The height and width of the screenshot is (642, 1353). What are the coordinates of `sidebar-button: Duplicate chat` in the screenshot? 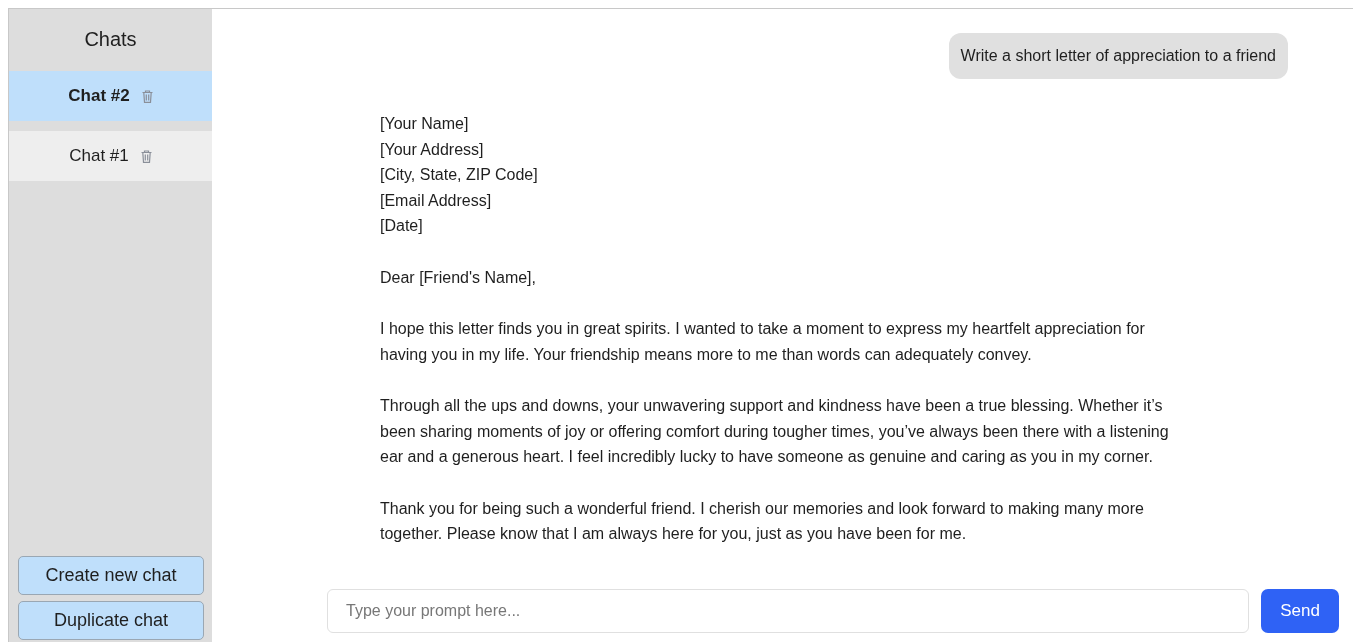 It's located at (111, 620).